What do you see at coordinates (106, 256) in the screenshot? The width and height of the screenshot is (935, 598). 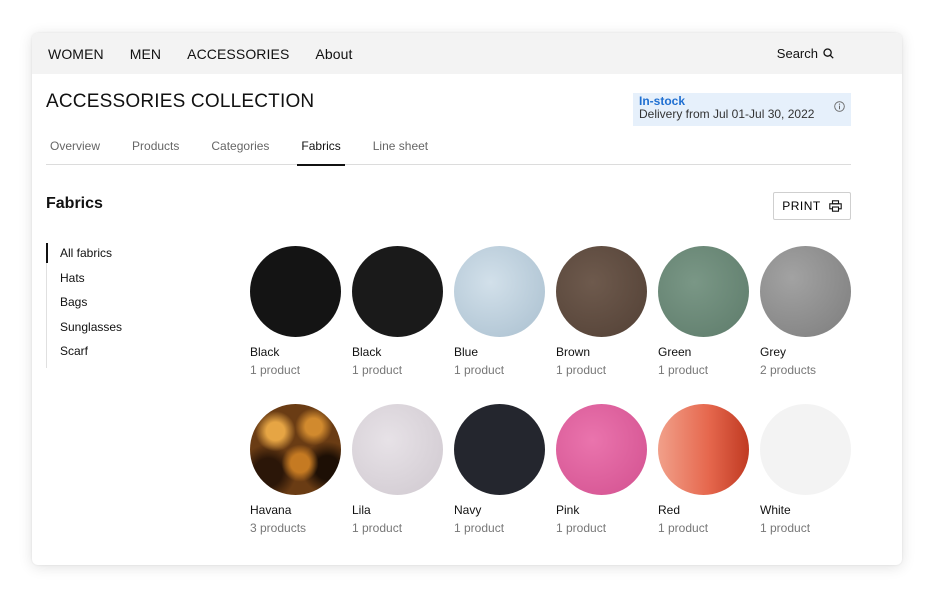 I see `sidebar-item-all-fabrics: All fabrics` at bounding box center [106, 256].